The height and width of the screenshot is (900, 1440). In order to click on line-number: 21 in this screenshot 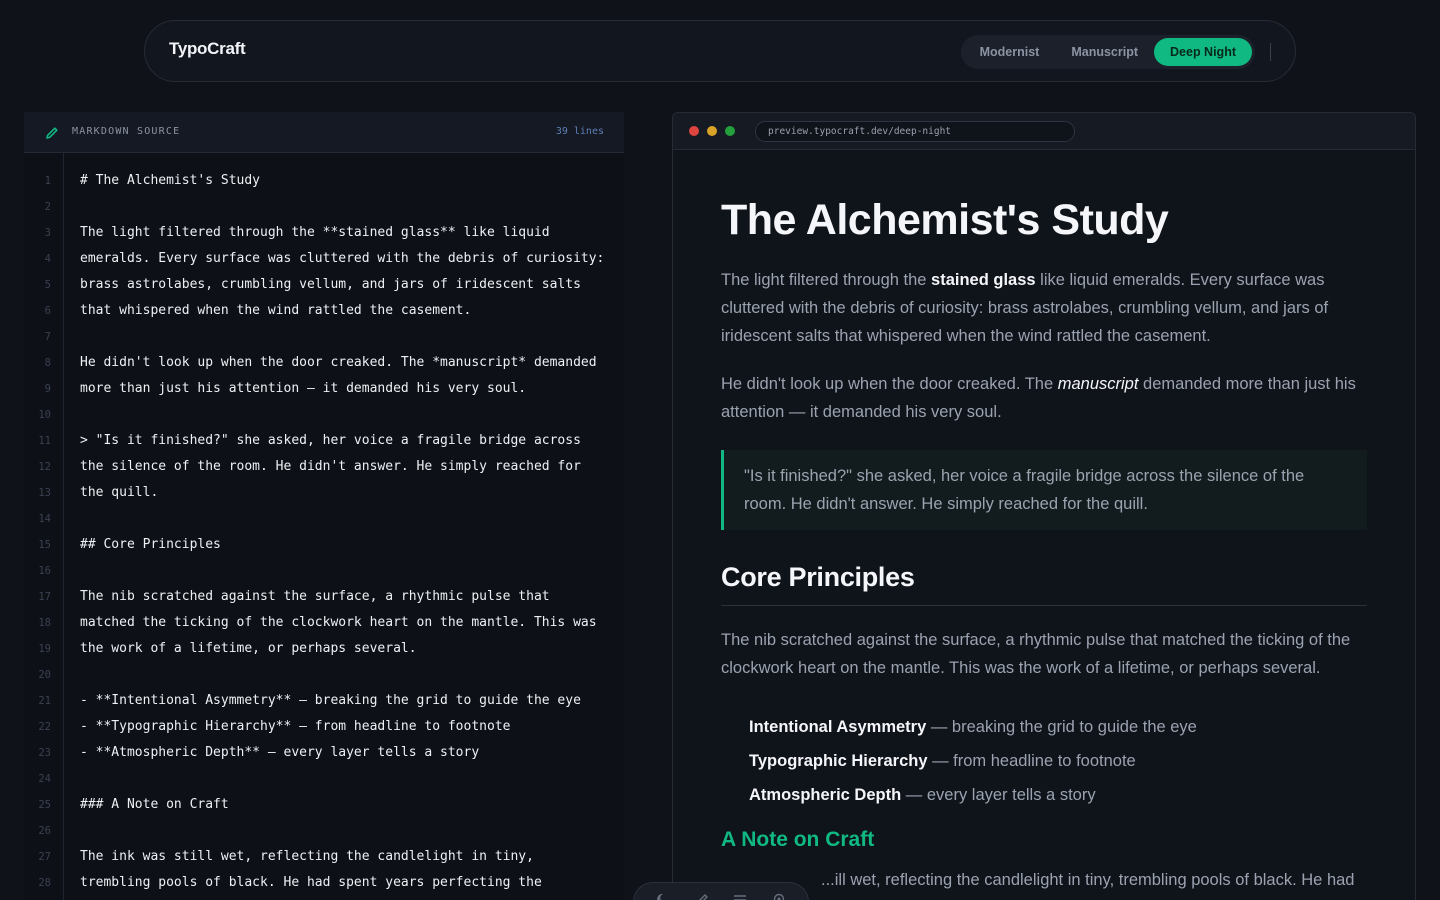, I will do `click(44, 701)`.